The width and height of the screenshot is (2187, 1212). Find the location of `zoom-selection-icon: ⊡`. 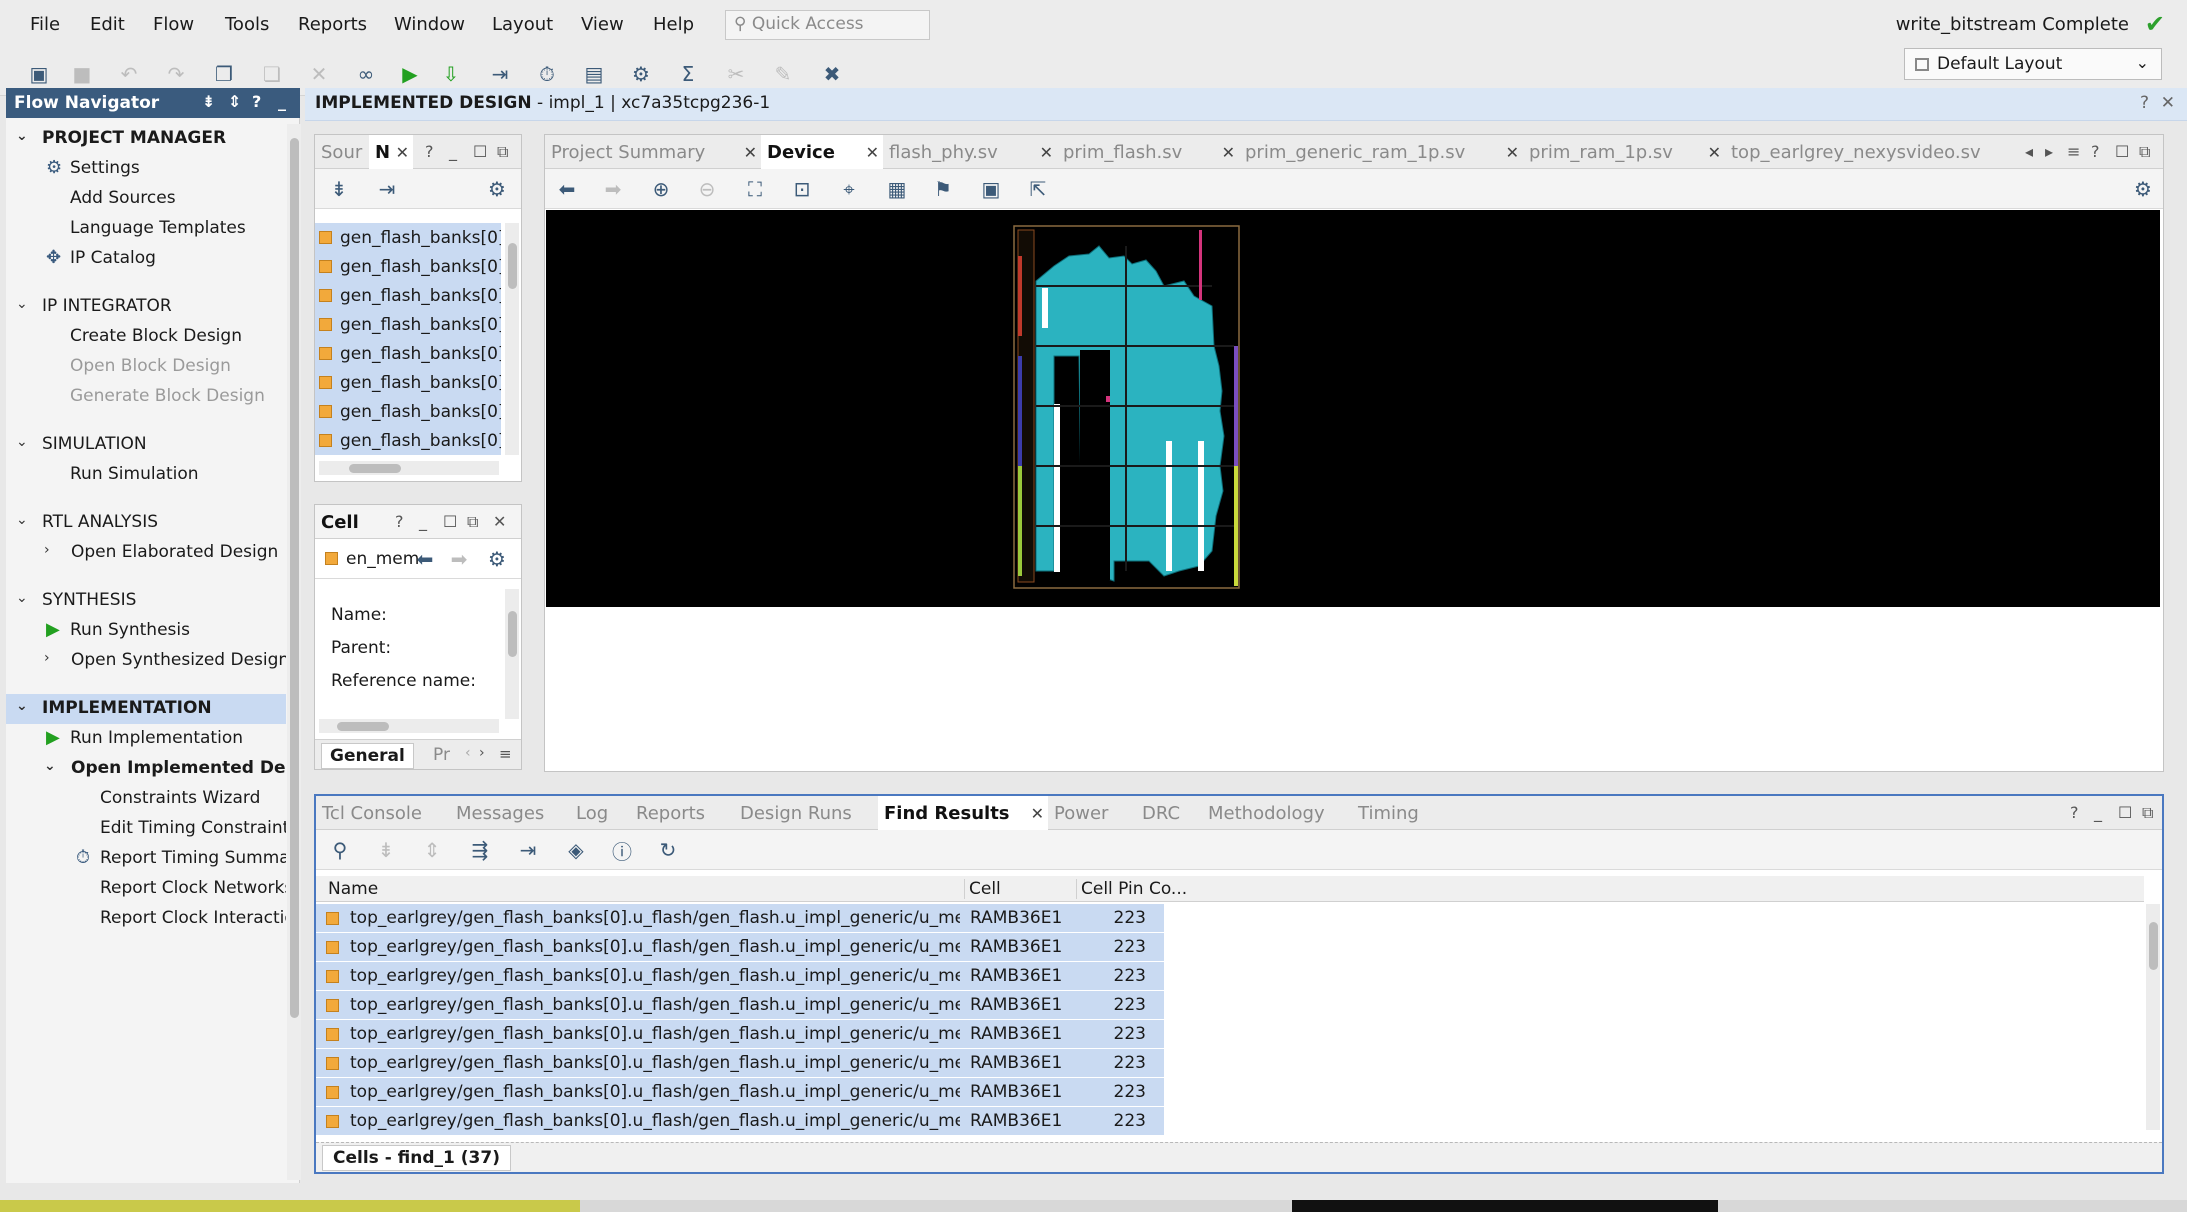

zoom-selection-icon: ⊡ is located at coordinates (802, 189).